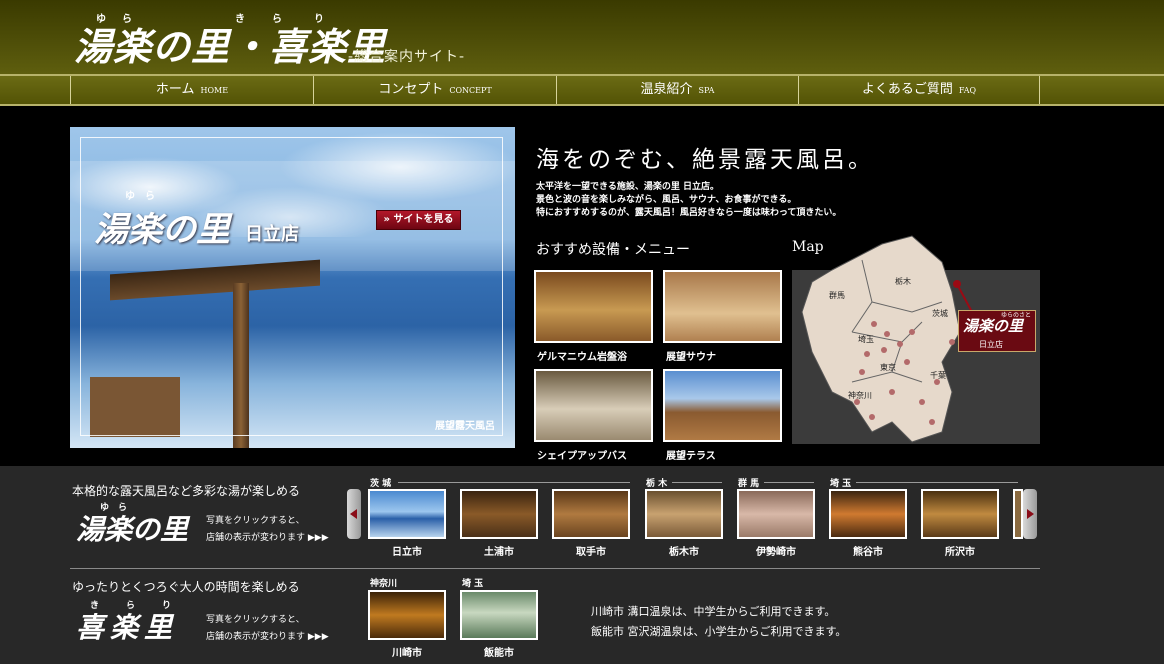 The image size is (1164, 664). What do you see at coordinates (1039, 90) in the screenshot?
I see `nav-divider` at bounding box center [1039, 90].